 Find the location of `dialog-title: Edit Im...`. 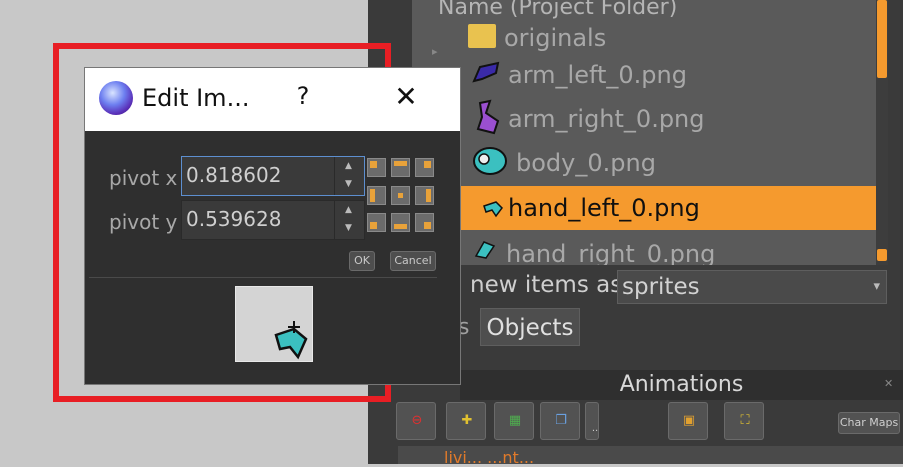

dialog-title: Edit Im... is located at coordinates (196, 98).